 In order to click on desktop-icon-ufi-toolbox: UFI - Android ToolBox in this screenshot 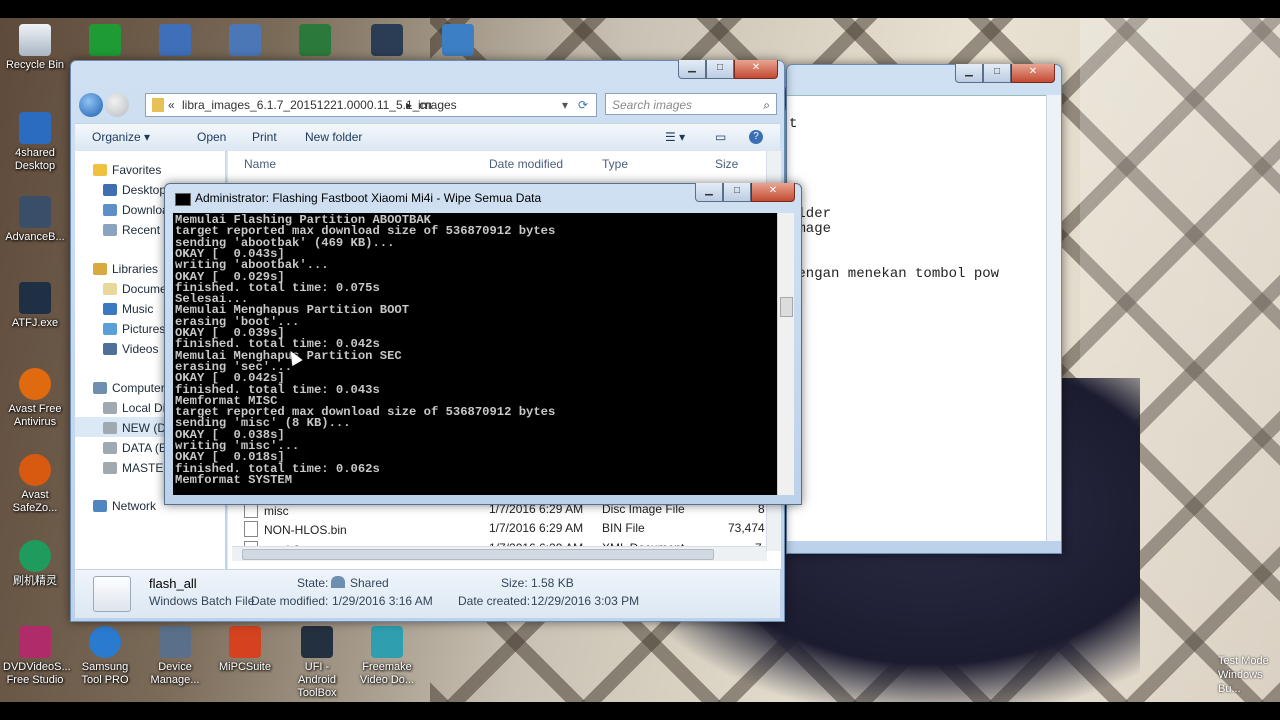, I will do `click(317, 663)`.